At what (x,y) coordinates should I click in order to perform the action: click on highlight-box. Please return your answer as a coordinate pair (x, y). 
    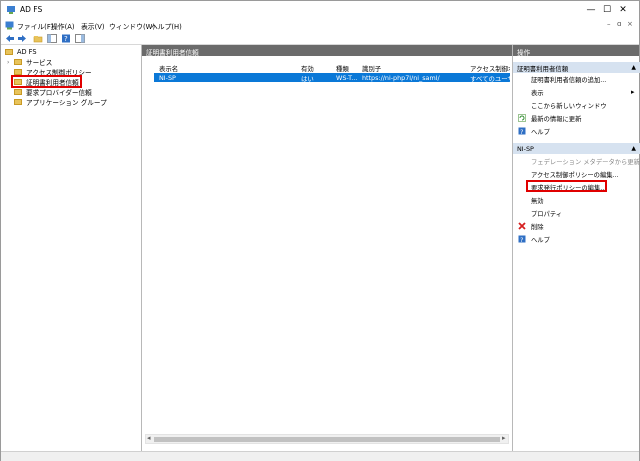
    Looking at the image, I should click on (566, 186).